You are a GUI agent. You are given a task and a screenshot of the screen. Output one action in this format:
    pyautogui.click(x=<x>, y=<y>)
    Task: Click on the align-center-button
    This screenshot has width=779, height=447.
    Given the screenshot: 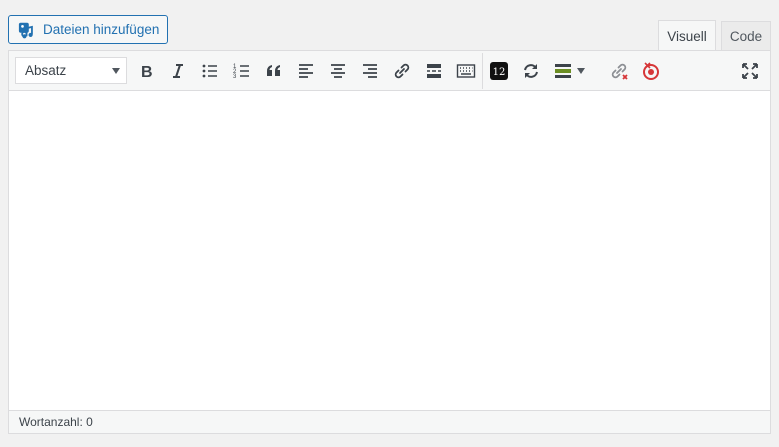 What is the action you would take?
    pyautogui.click(x=338, y=71)
    